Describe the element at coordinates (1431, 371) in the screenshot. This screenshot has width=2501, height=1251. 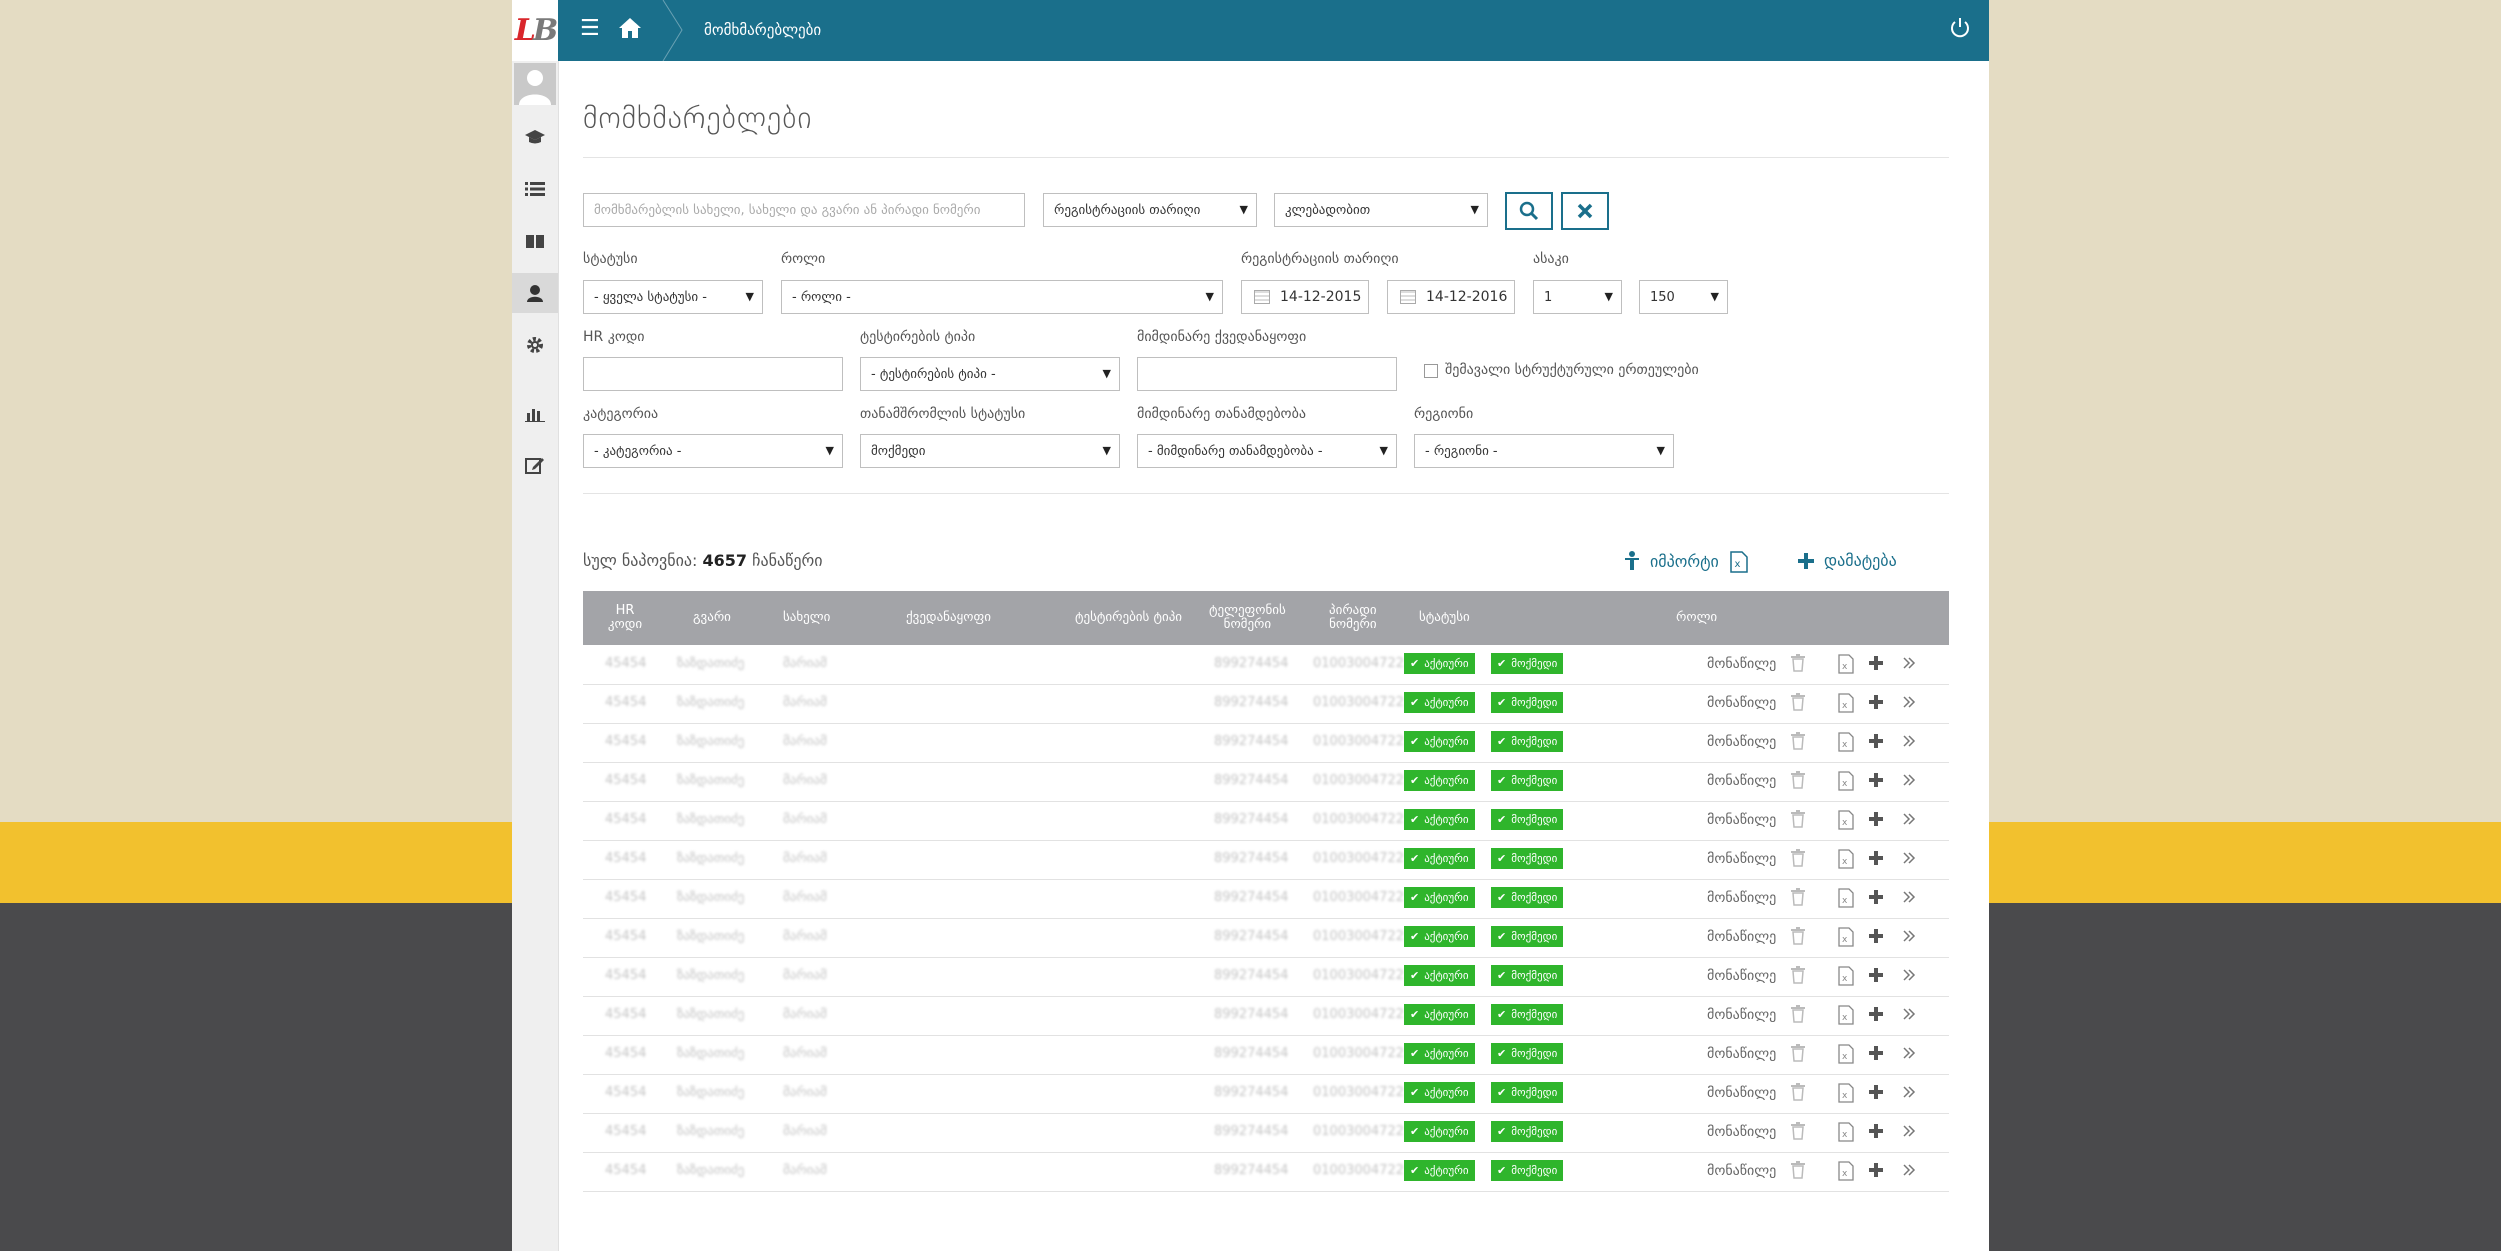
I see `include-substructures-checkbox` at that location.